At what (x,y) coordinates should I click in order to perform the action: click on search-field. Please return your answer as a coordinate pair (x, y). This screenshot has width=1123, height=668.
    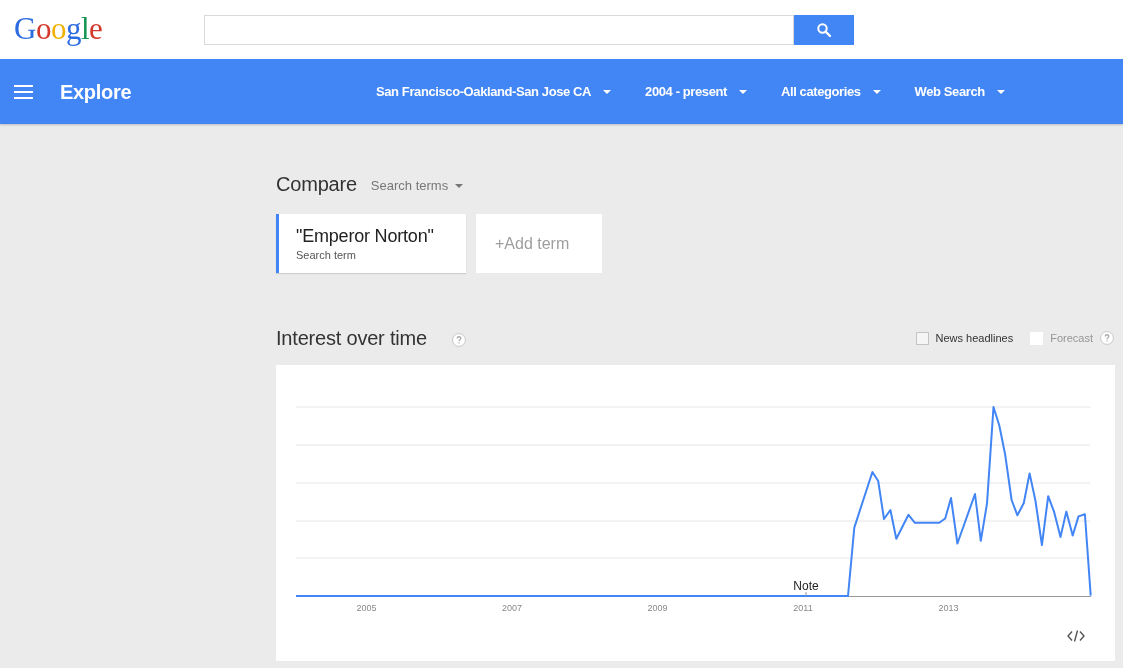
    Looking at the image, I should click on (499, 29).